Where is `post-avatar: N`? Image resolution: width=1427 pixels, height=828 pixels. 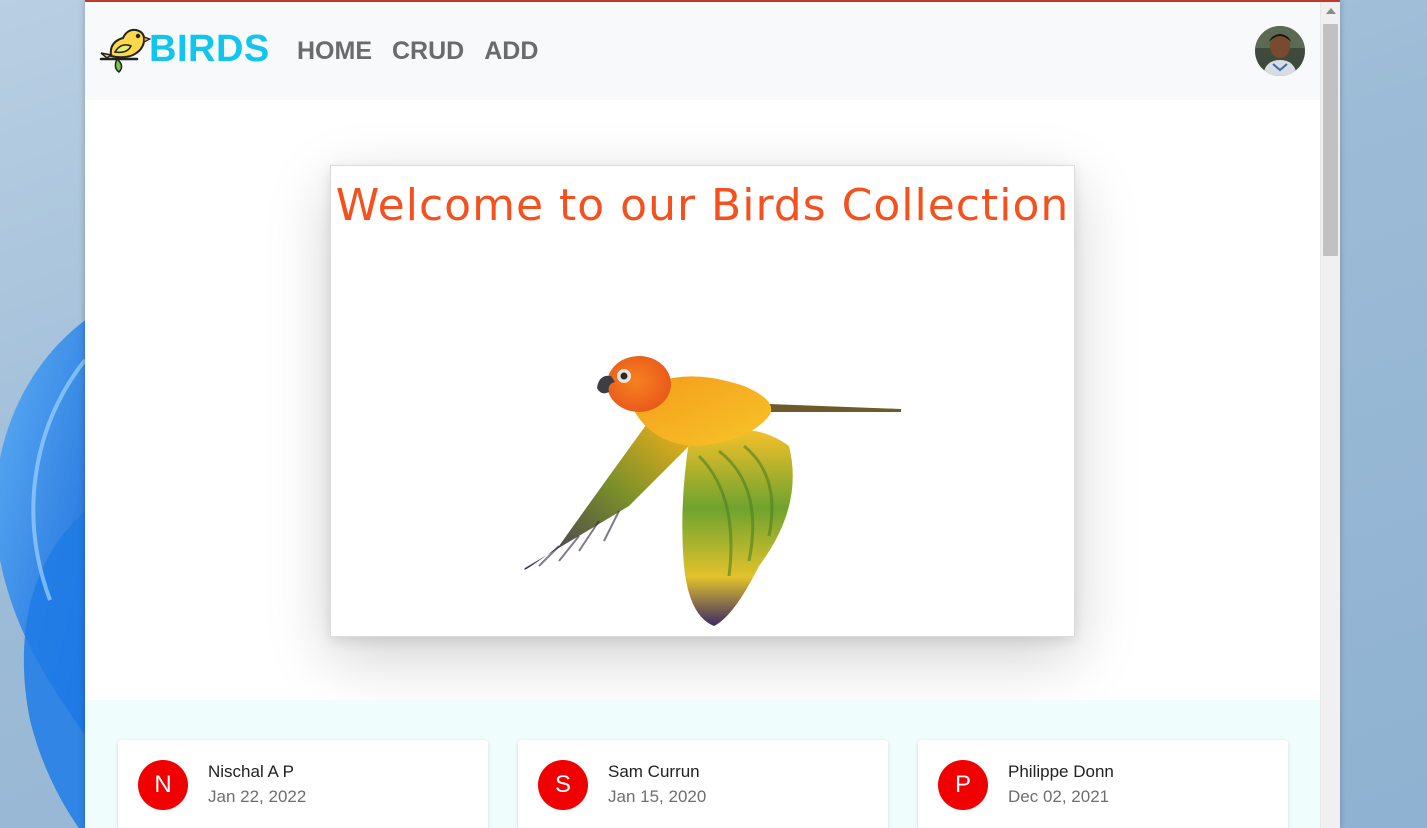
post-avatar: N is located at coordinates (163, 785).